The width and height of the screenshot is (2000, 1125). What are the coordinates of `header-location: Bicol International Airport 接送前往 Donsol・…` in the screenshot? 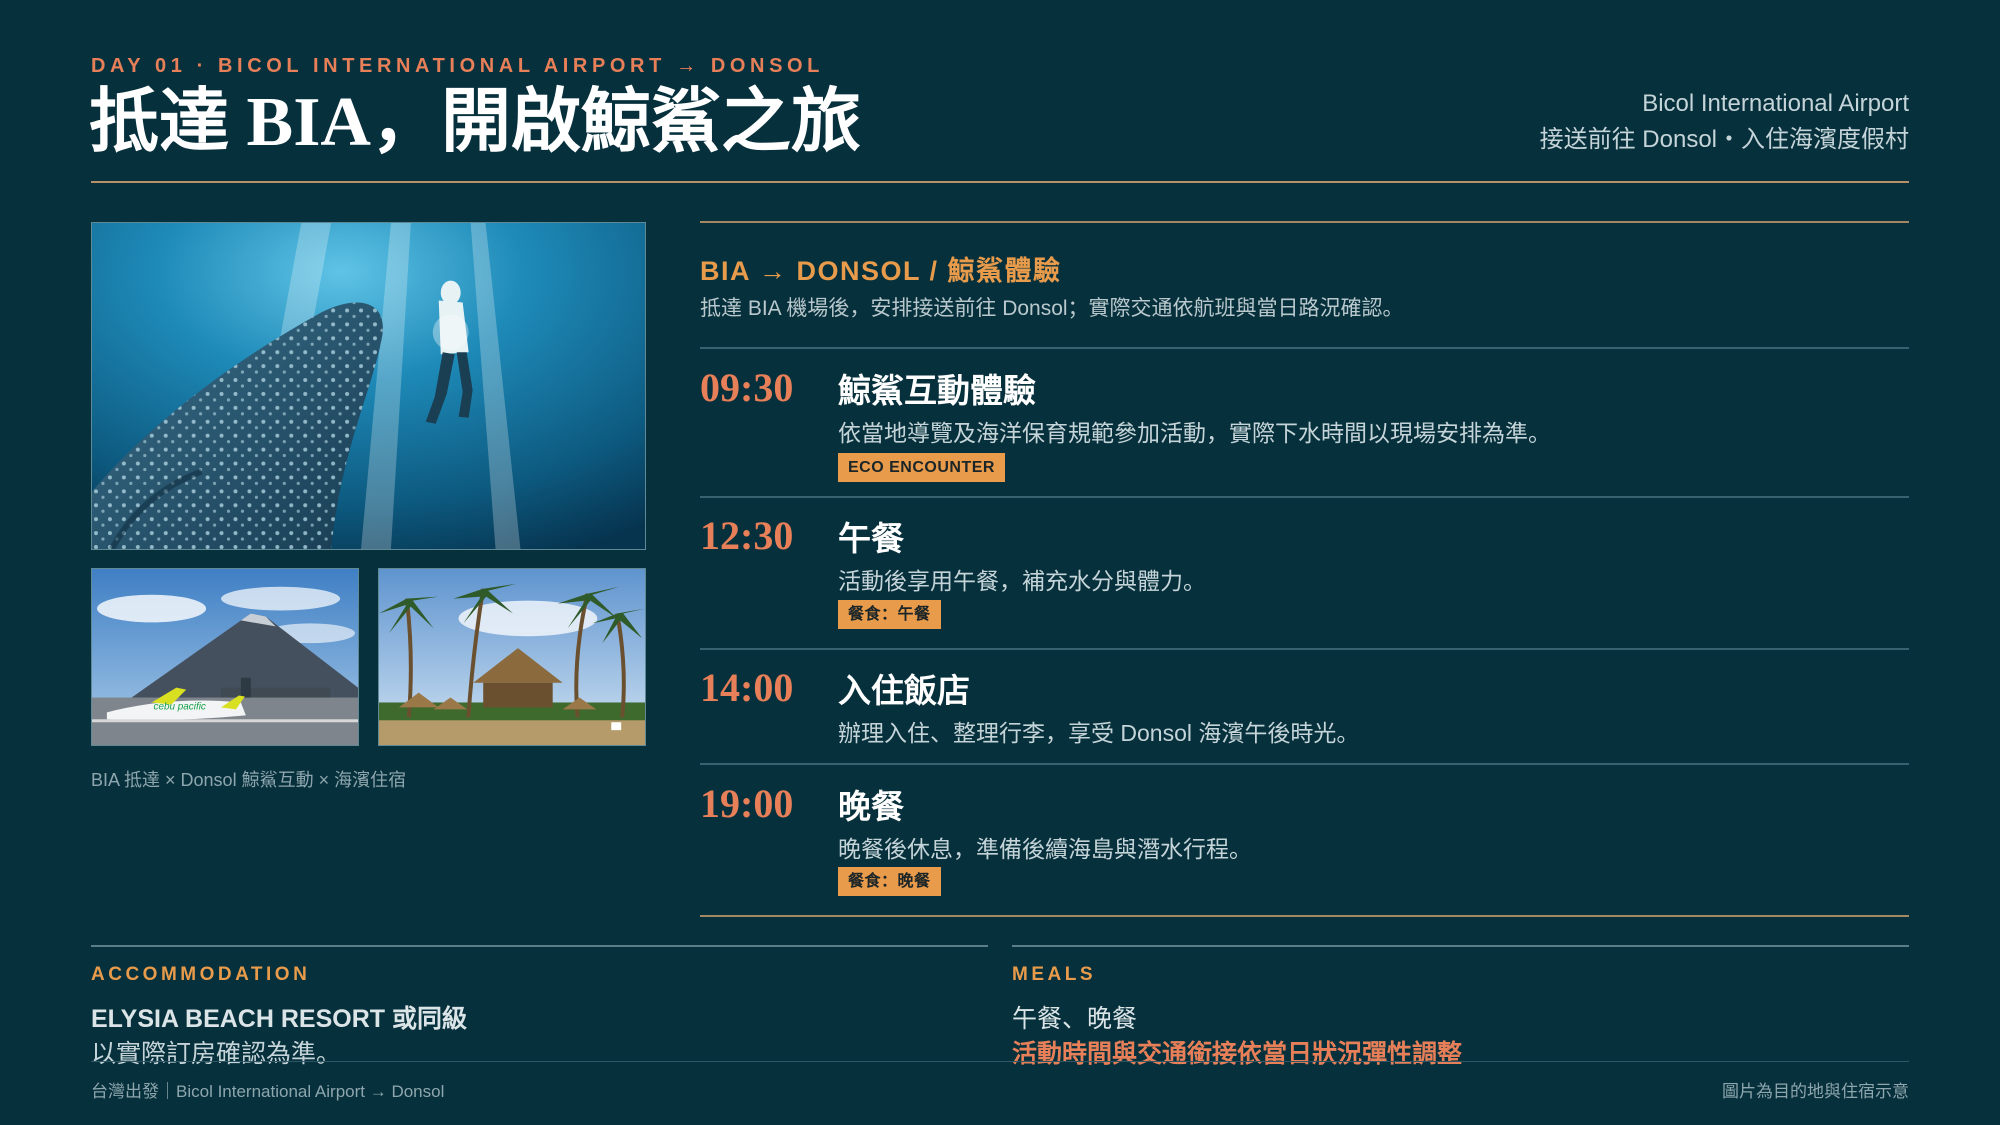 It's located at (1724, 122).